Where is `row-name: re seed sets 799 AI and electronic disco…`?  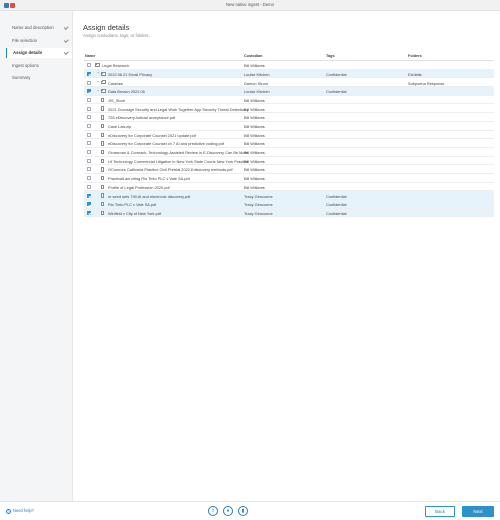
row-name: re seed sets 799 AI and electronic disco… is located at coordinates (149, 196).